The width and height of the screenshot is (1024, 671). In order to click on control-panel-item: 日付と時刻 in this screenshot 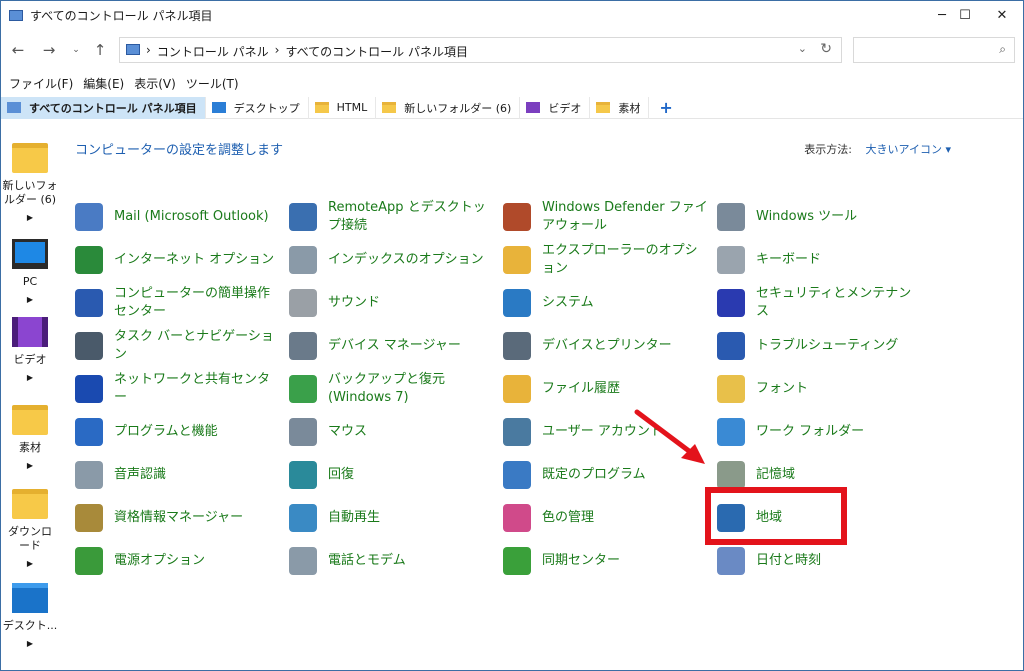, I will do `click(822, 561)`.